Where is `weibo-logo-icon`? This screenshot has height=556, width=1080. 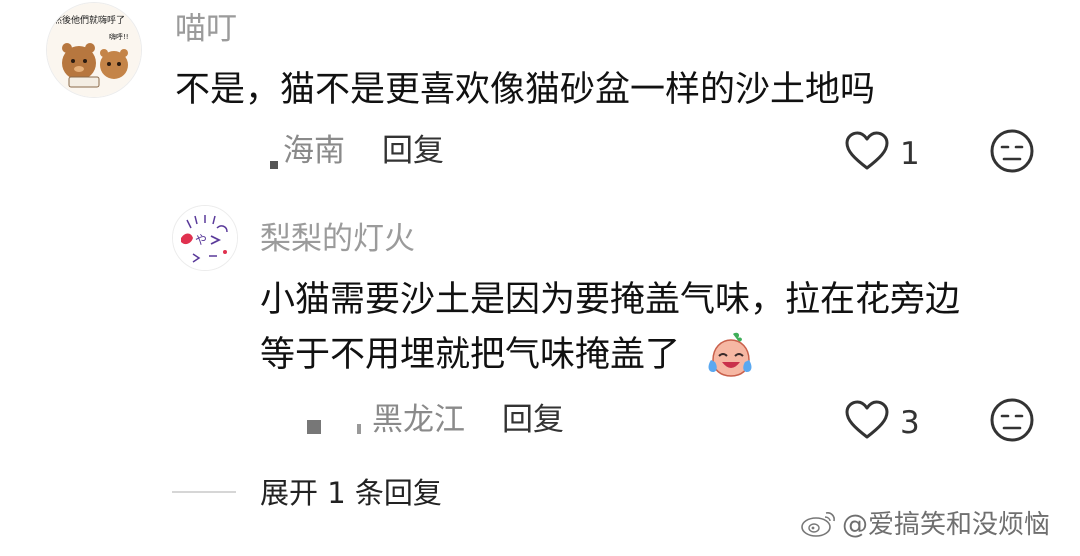 weibo-logo-icon is located at coordinates (819, 525).